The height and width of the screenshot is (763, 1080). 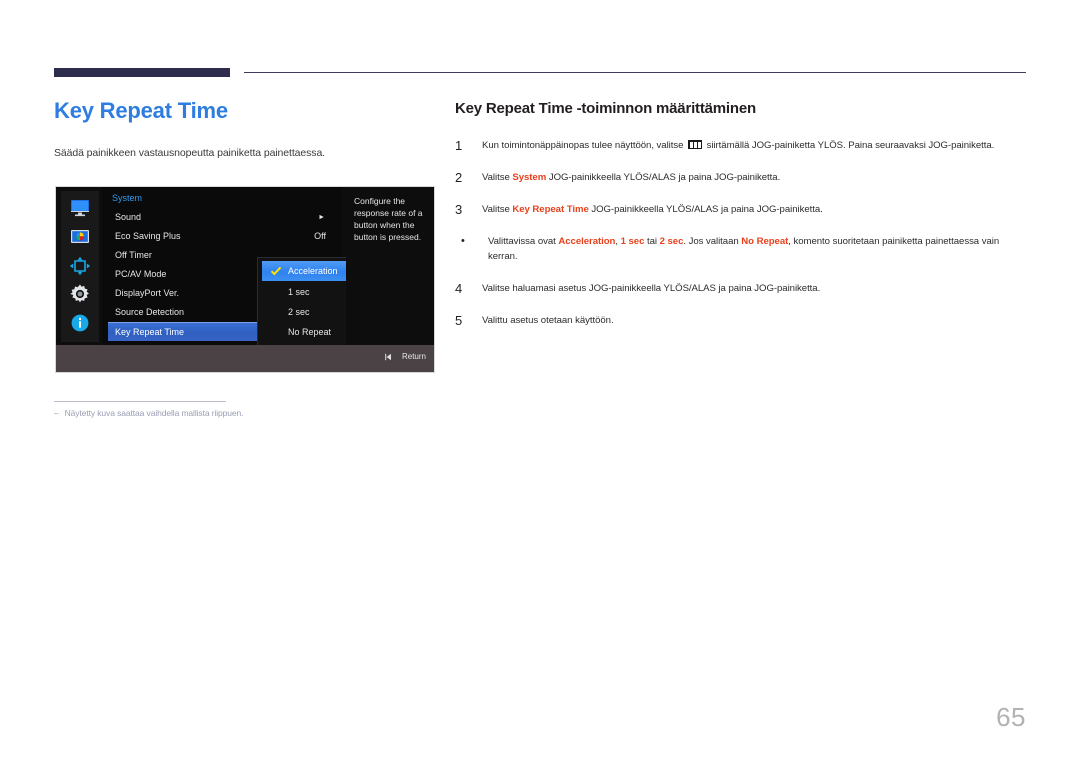 I want to click on highlighted-term: 1 sec, so click(x=632, y=241).